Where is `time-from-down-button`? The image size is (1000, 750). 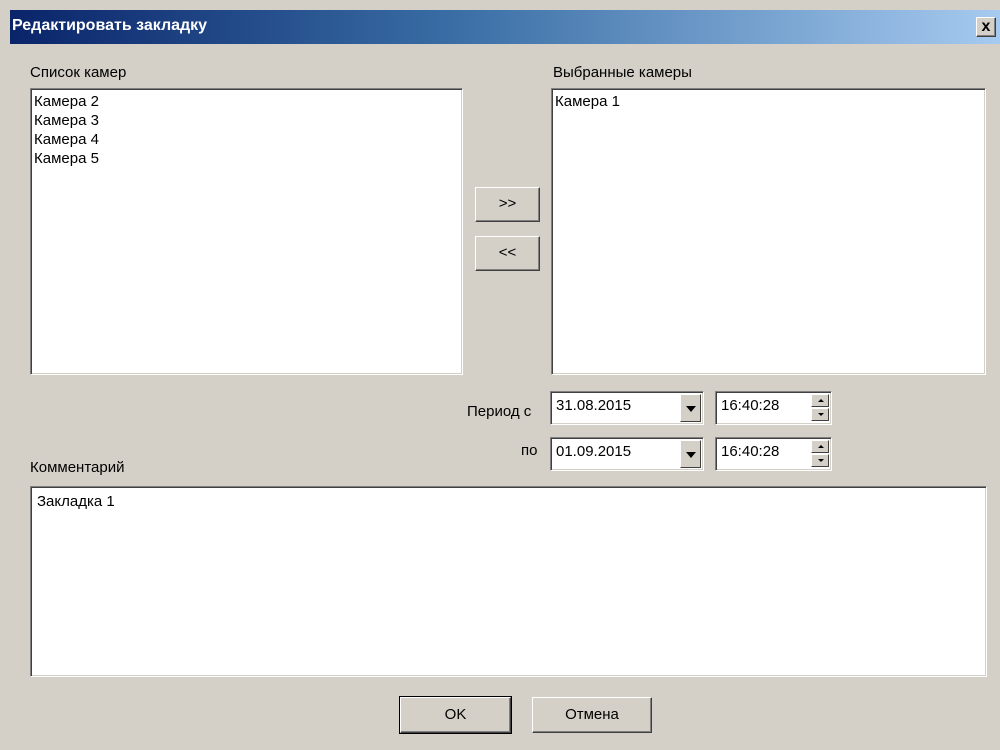 time-from-down-button is located at coordinates (820, 414).